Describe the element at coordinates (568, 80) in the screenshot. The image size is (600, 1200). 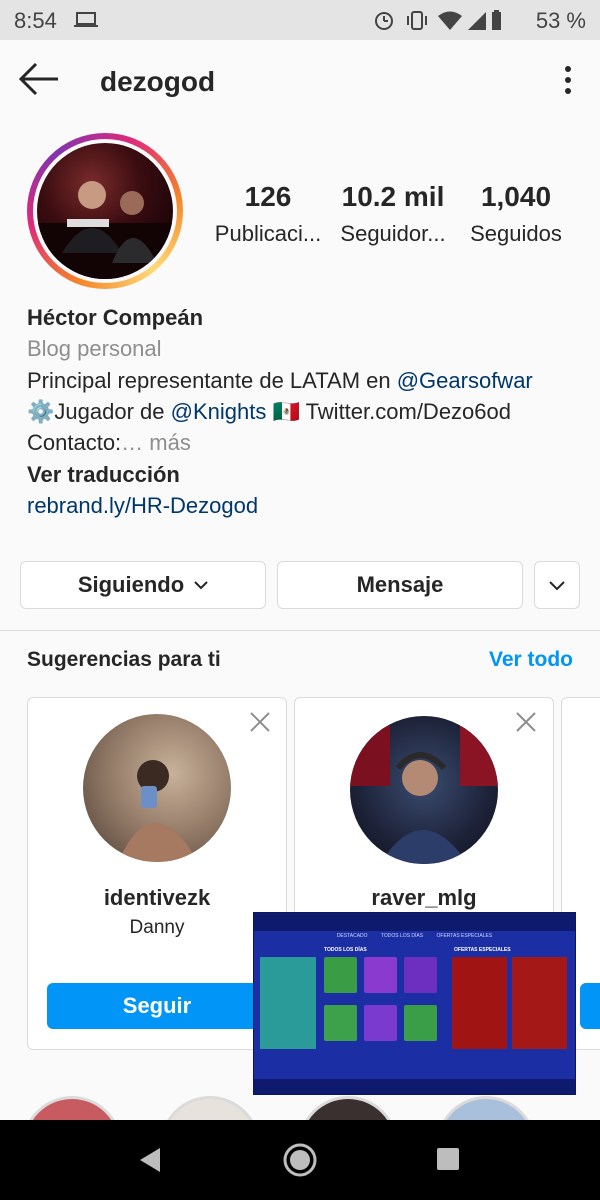
I see `more-options-icon` at that location.